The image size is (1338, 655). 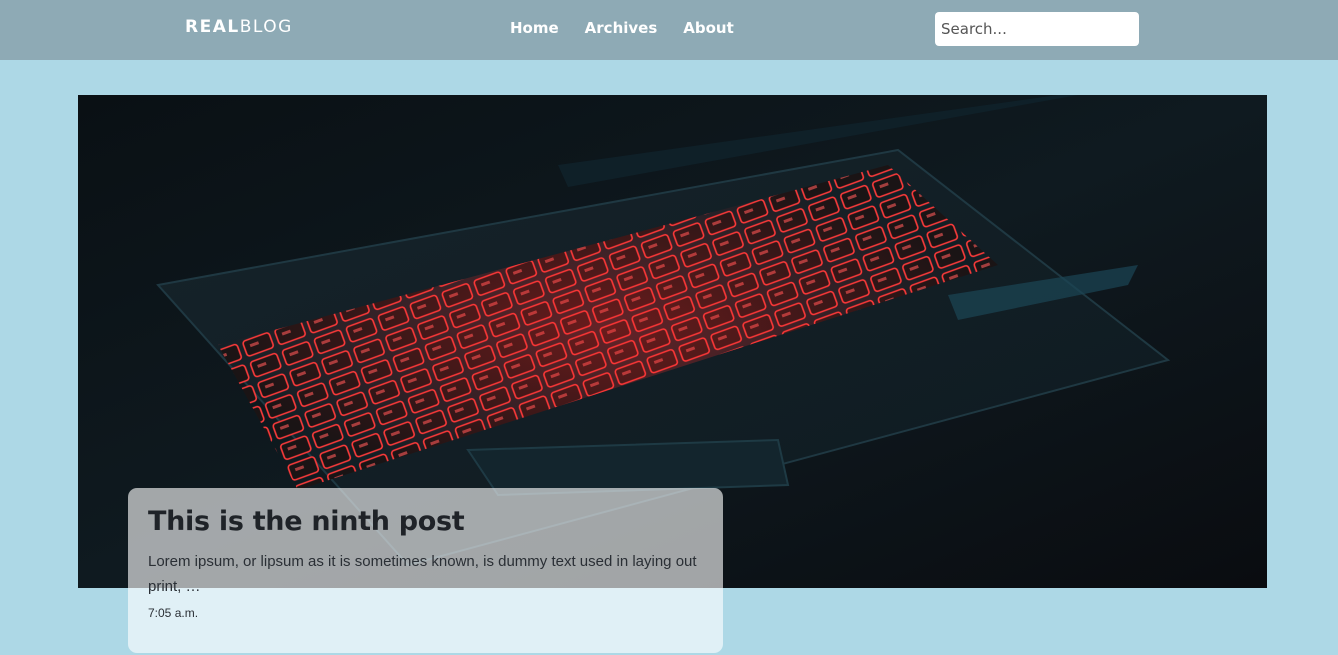 What do you see at coordinates (534, 28) in the screenshot?
I see `nav-home-link: Home` at bounding box center [534, 28].